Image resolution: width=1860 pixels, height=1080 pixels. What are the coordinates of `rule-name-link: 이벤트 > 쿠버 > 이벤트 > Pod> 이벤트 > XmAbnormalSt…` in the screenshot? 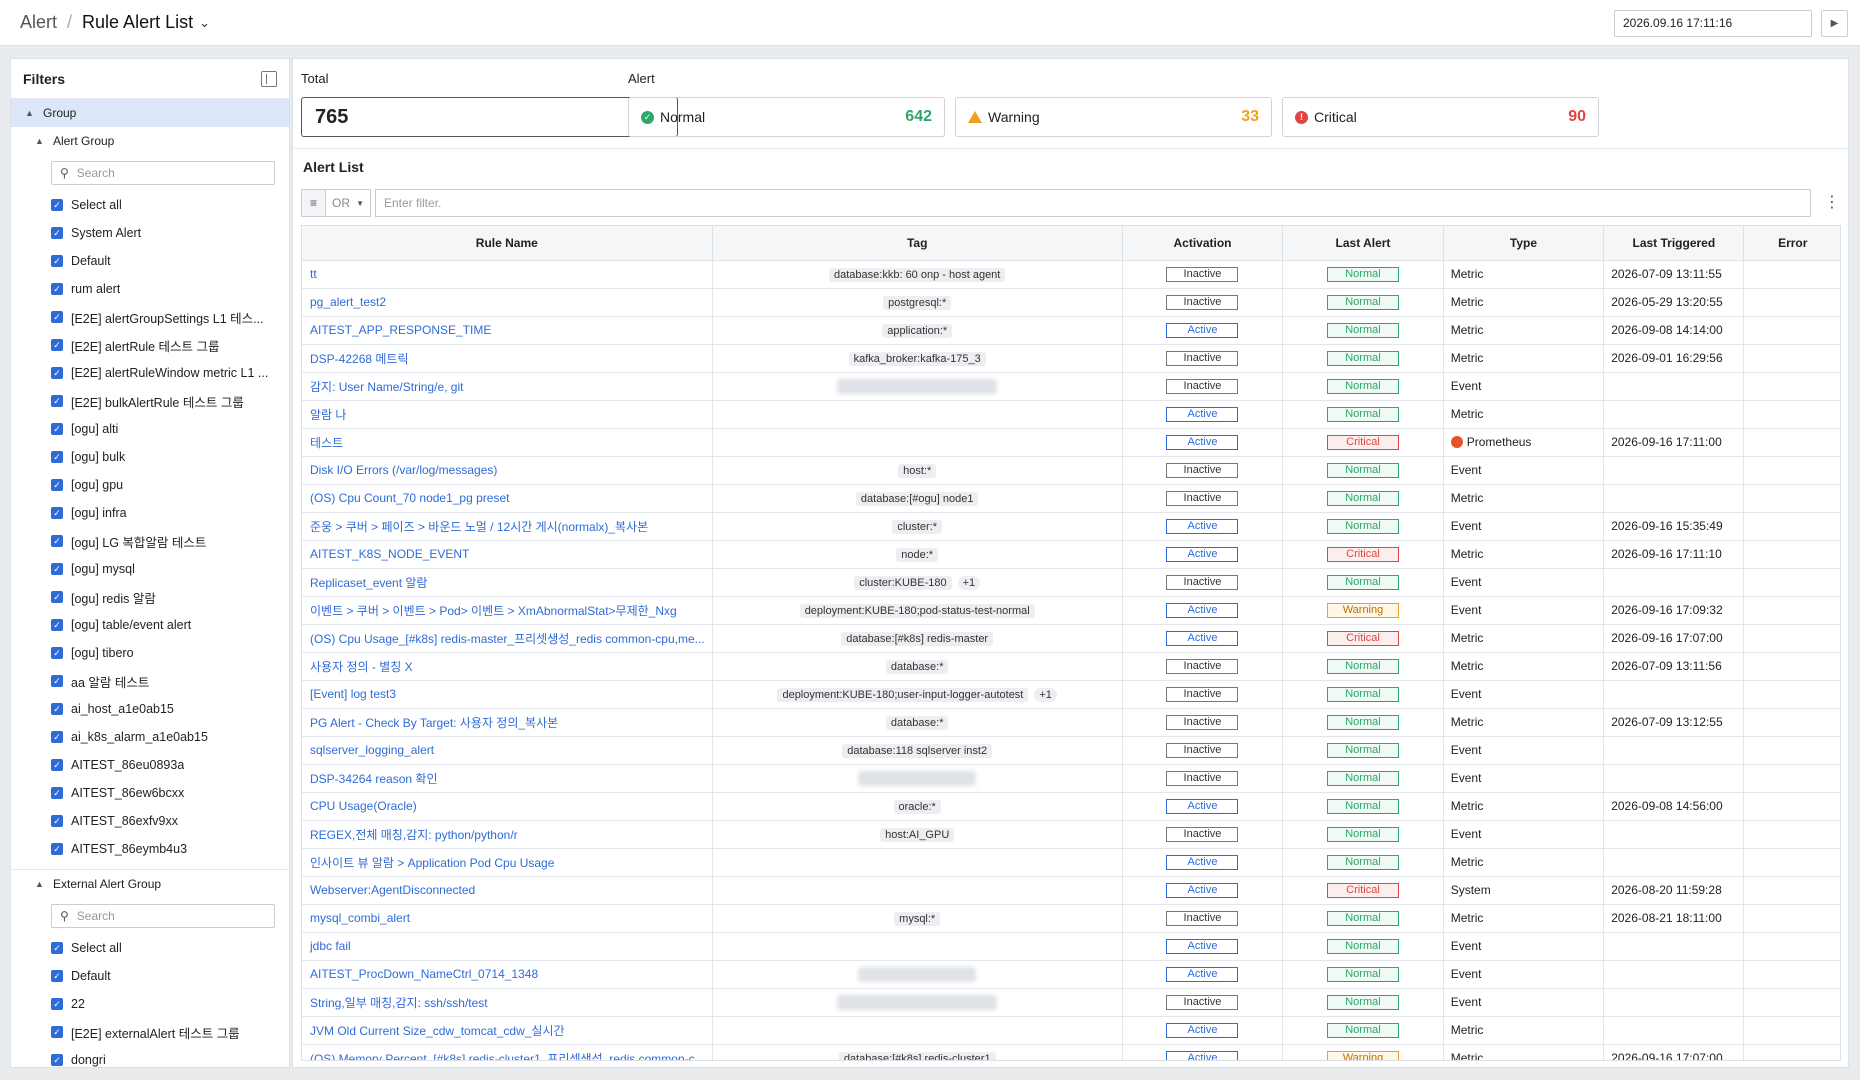 It's located at (507, 610).